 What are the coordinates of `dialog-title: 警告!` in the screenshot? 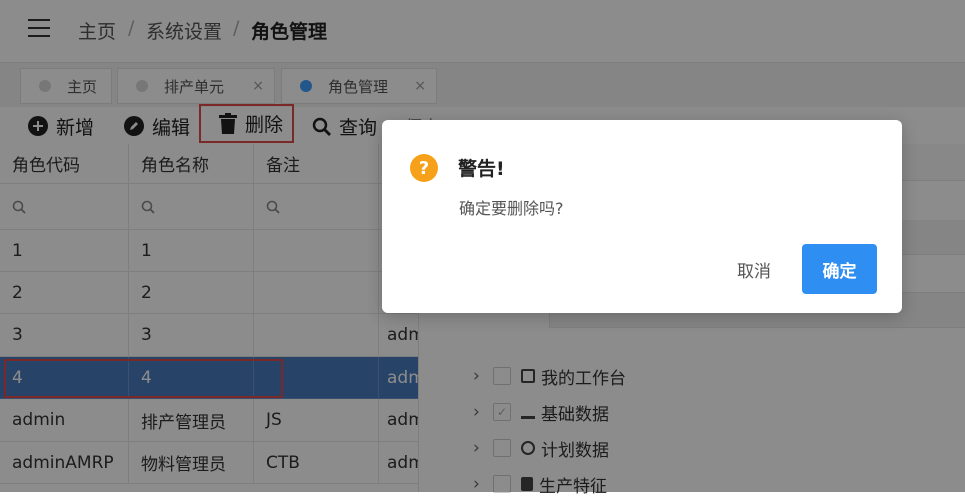 It's located at (481, 169).